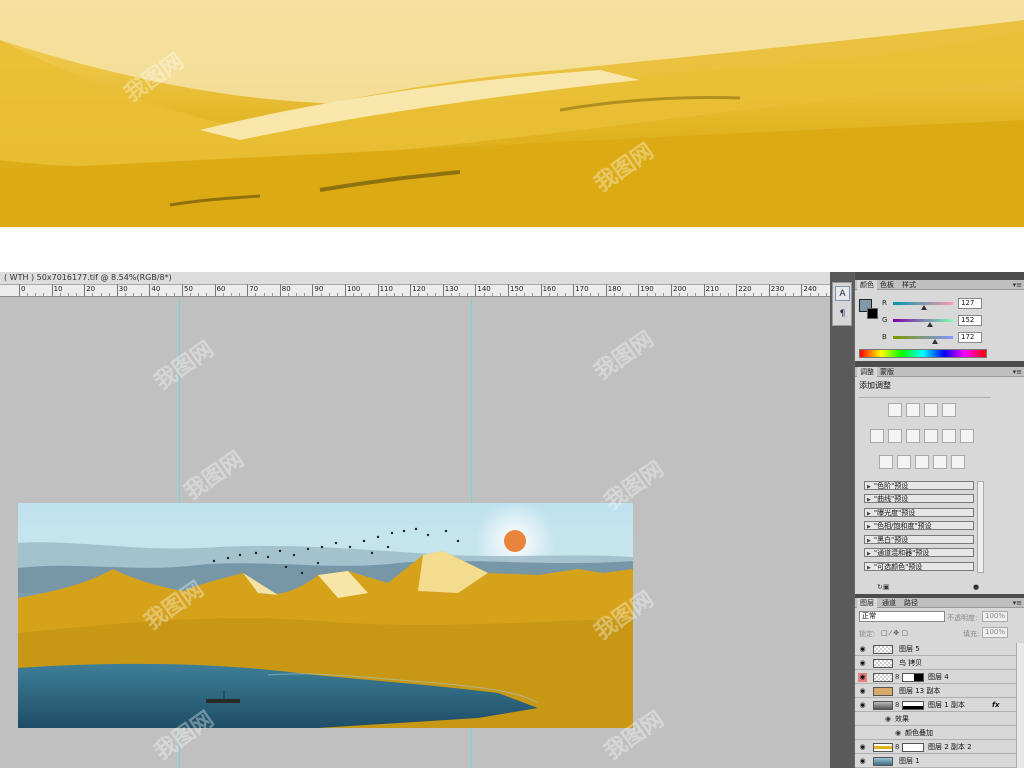 Image resolution: width=1024 pixels, height=768 pixels. Describe the element at coordinates (887, 372) in the screenshot. I see `tab-masks: 蒙版` at that location.